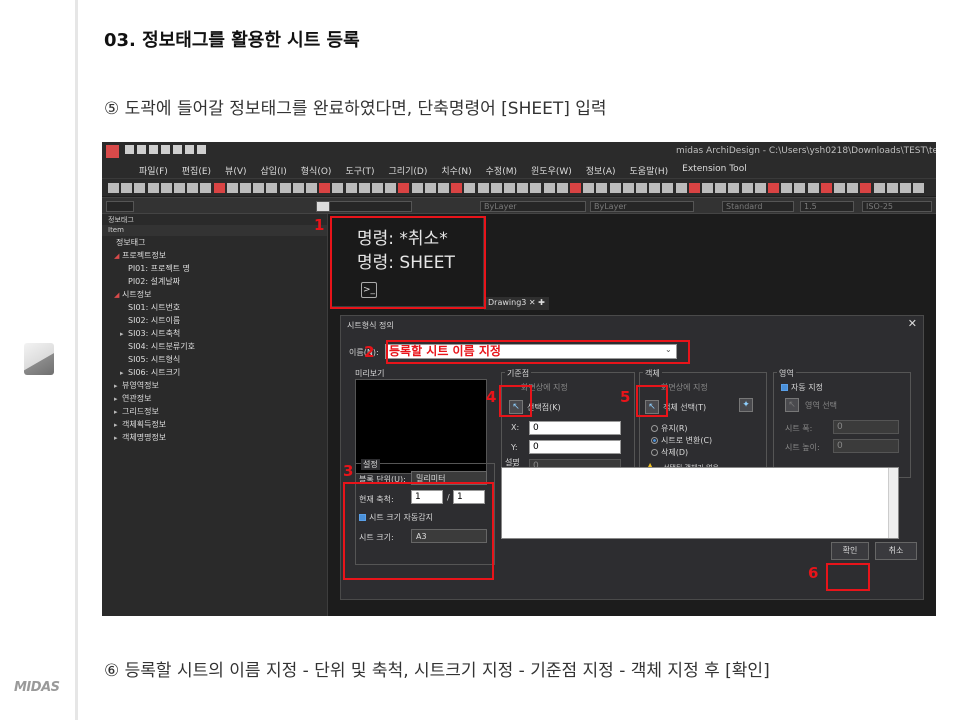 The height and width of the screenshot is (720, 960). I want to click on convert-option: 시트로 변환(C), so click(681, 440).